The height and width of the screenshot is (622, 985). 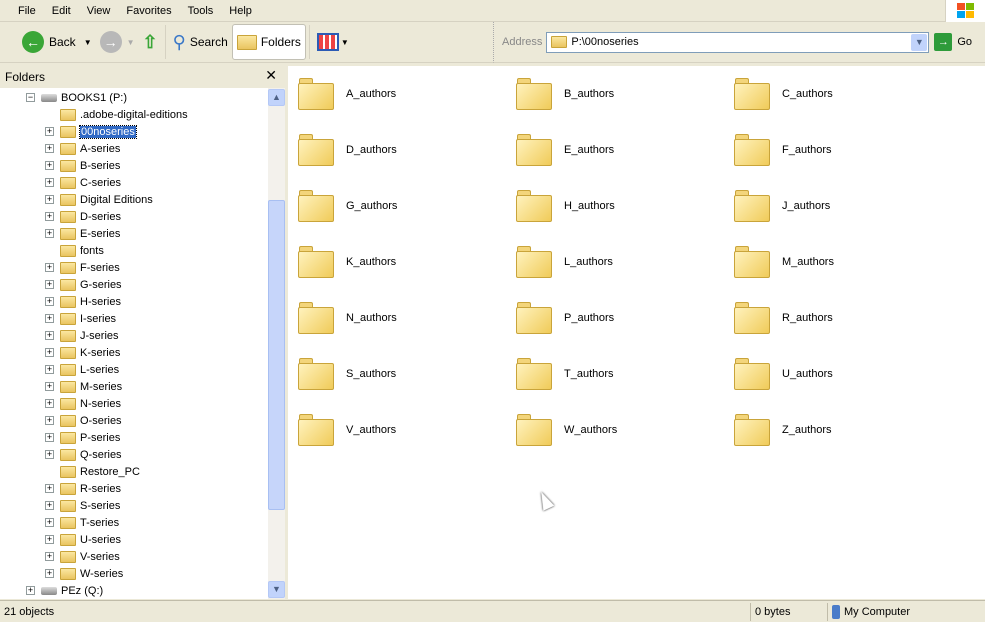 What do you see at coordinates (91, 131) in the screenshot?
I see `tree-item: +00noseries` at bounding box center [91, 131].